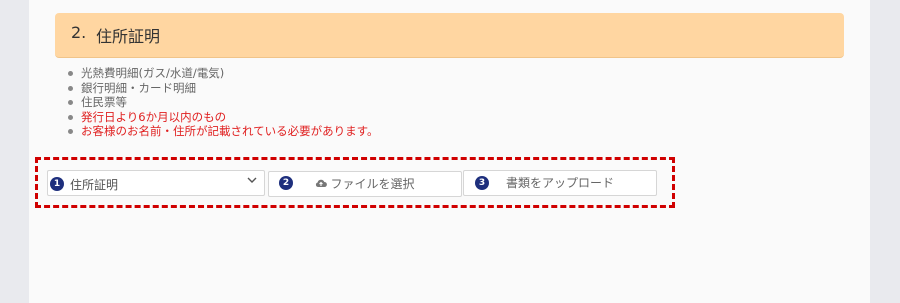  I want to click on step-badge-2: 2, so click(286, 183).